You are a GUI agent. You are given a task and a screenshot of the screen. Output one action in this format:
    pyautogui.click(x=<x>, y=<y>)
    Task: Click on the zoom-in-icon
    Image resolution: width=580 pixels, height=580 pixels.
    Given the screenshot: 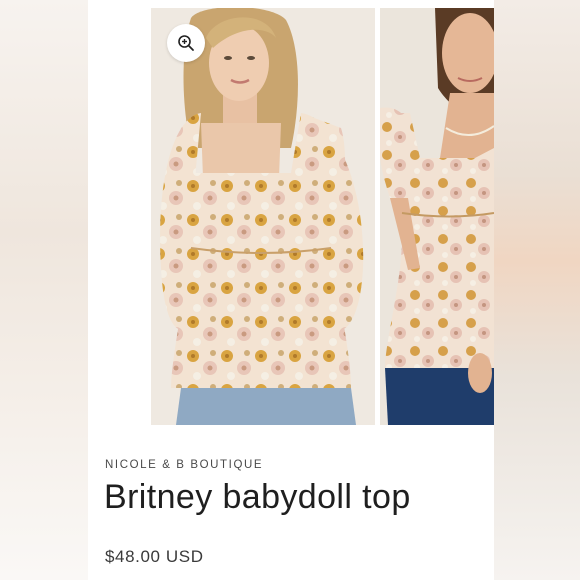 What is the action you would take?
    pyautogui.click(x=186, y=43)
    